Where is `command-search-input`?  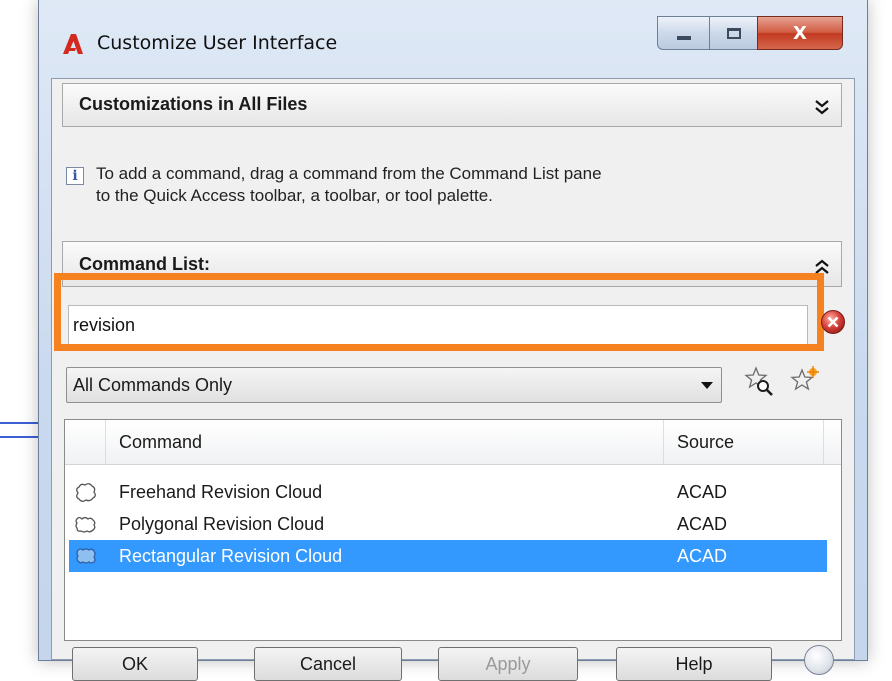 command-search-input is located at coordinates (438, 325).